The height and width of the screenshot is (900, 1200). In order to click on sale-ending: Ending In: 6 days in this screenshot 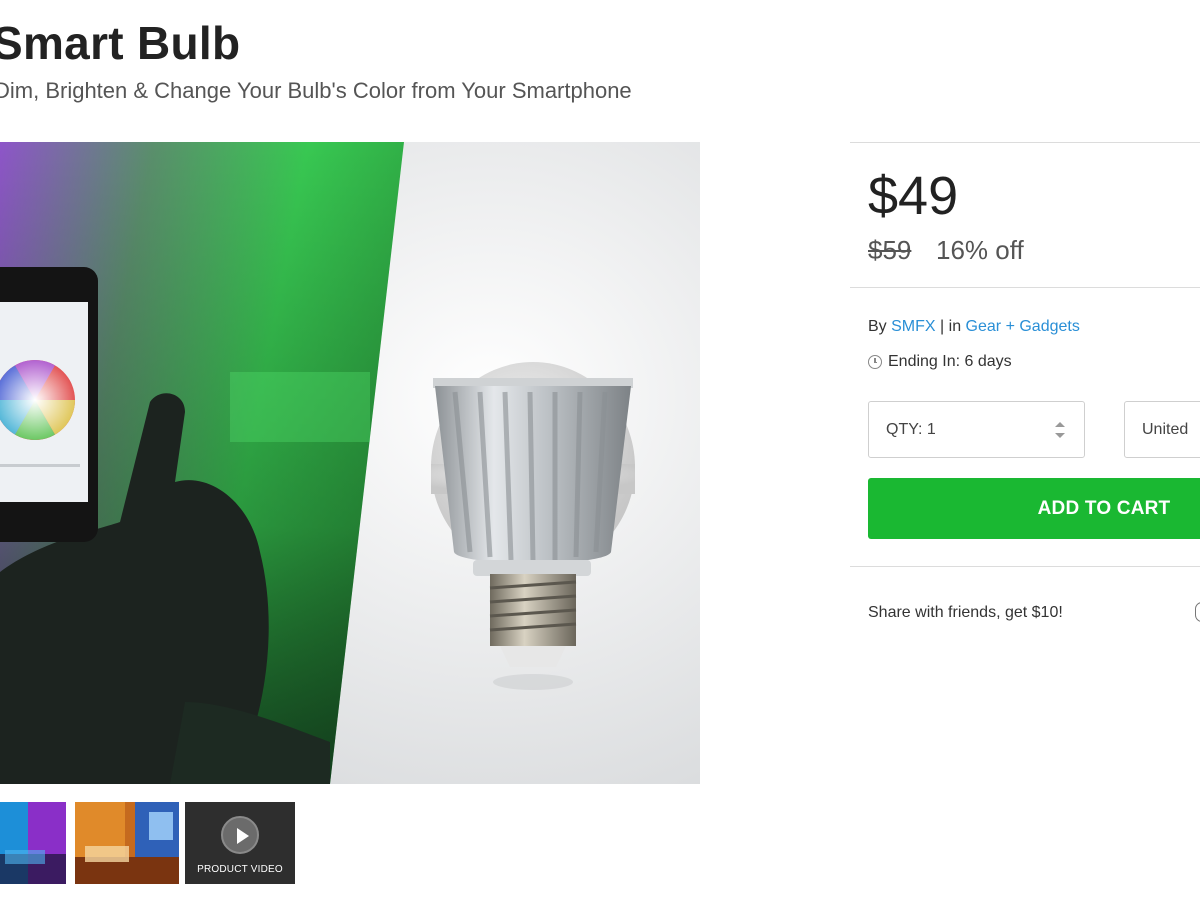, I will do `click(940, 362)`.